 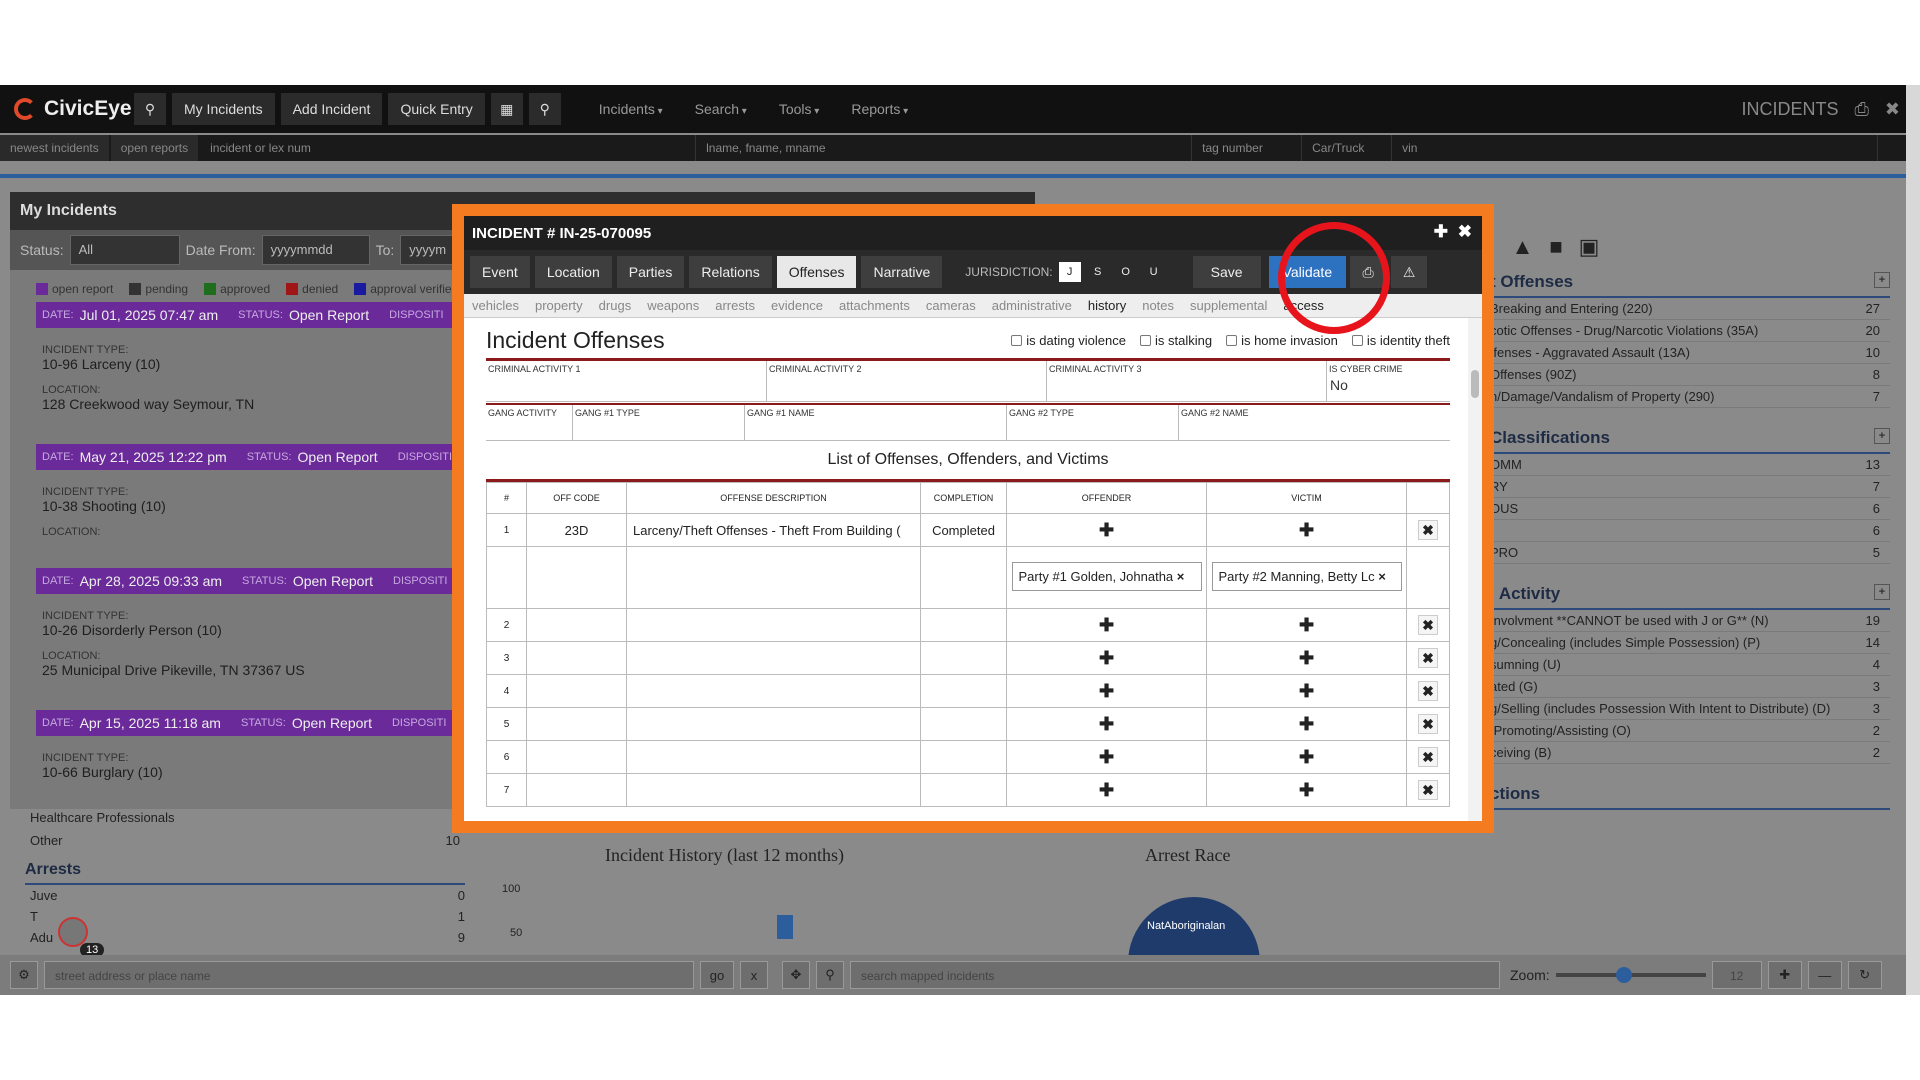 What do you see at coordinates (730, 272) in the screenshot?
I see `tab-relations: Relations` at bounding box center [730, 272].